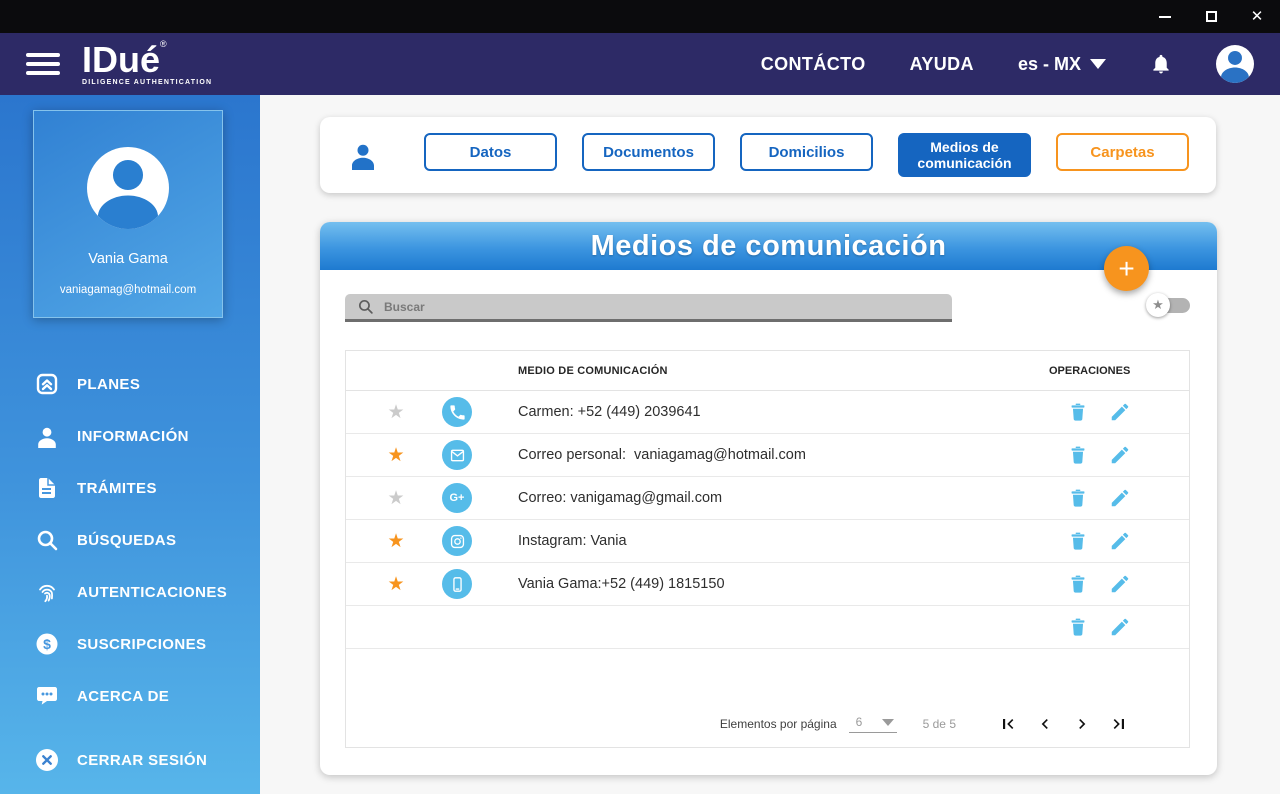 This screenshot has width=1280, height=794. What do you see at coordinates (1122, 152) in the screenshot?
I see `tab-carpetas: Carpetas` at bounding box center [1122, 152].